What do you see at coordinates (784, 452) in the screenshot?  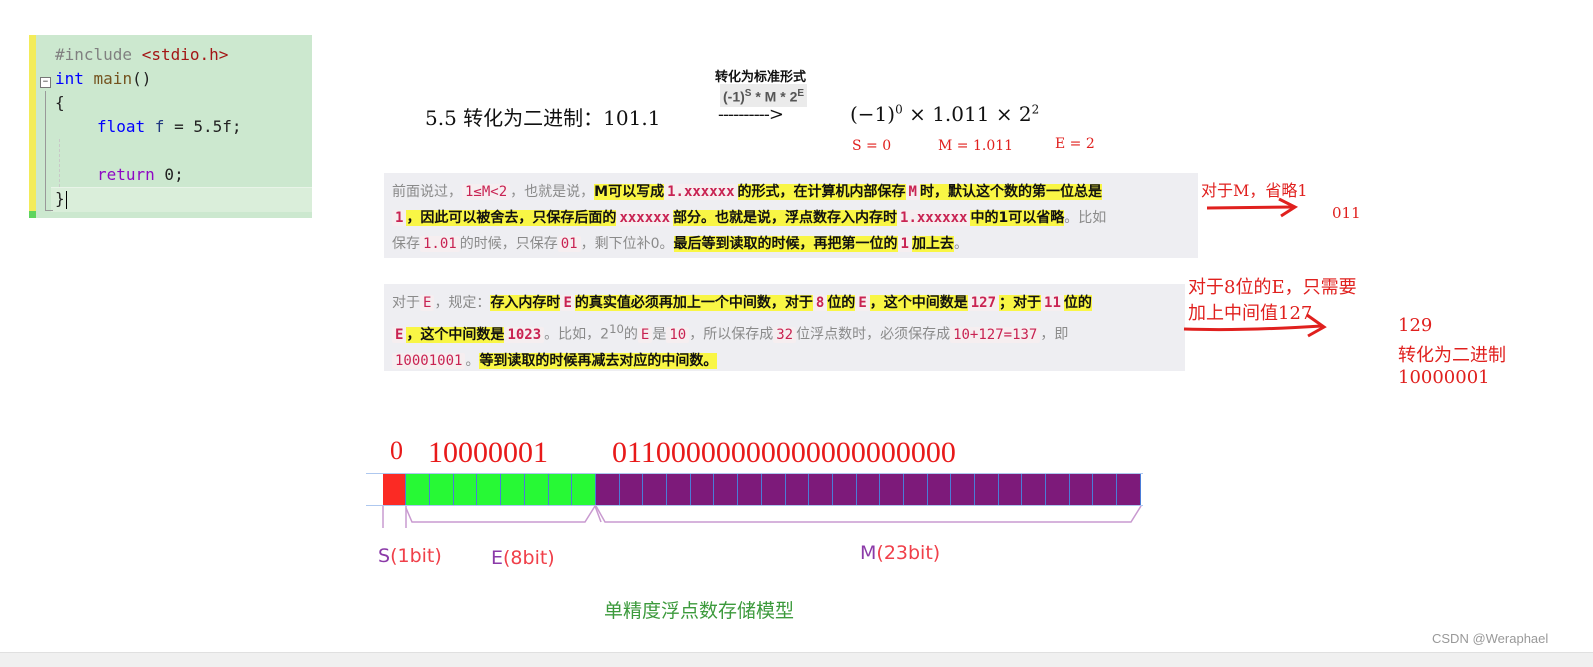 I see `mantissa-bit-values: 01100000000000000000000` at bounding box center [784, 452].